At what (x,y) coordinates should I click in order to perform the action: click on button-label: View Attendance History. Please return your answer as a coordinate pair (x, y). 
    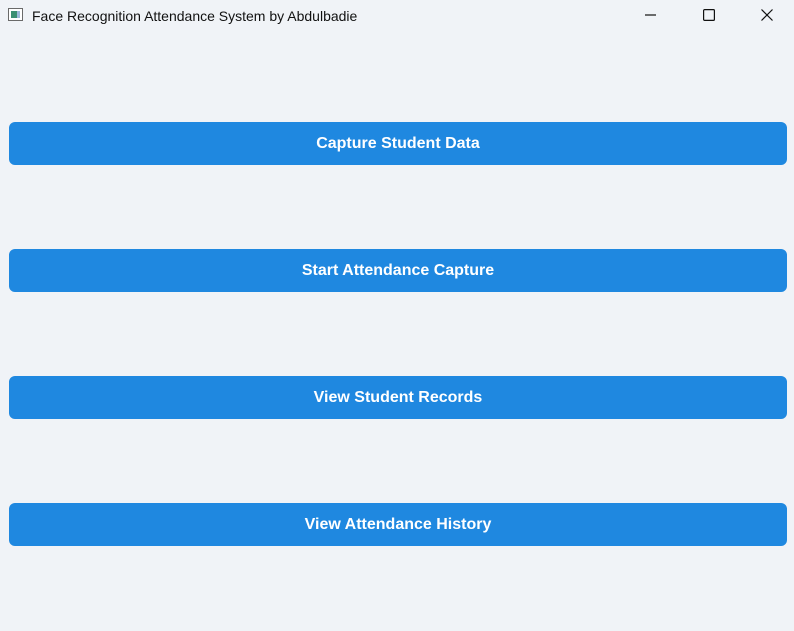
    Looking at the image, I should click on (398, 524).